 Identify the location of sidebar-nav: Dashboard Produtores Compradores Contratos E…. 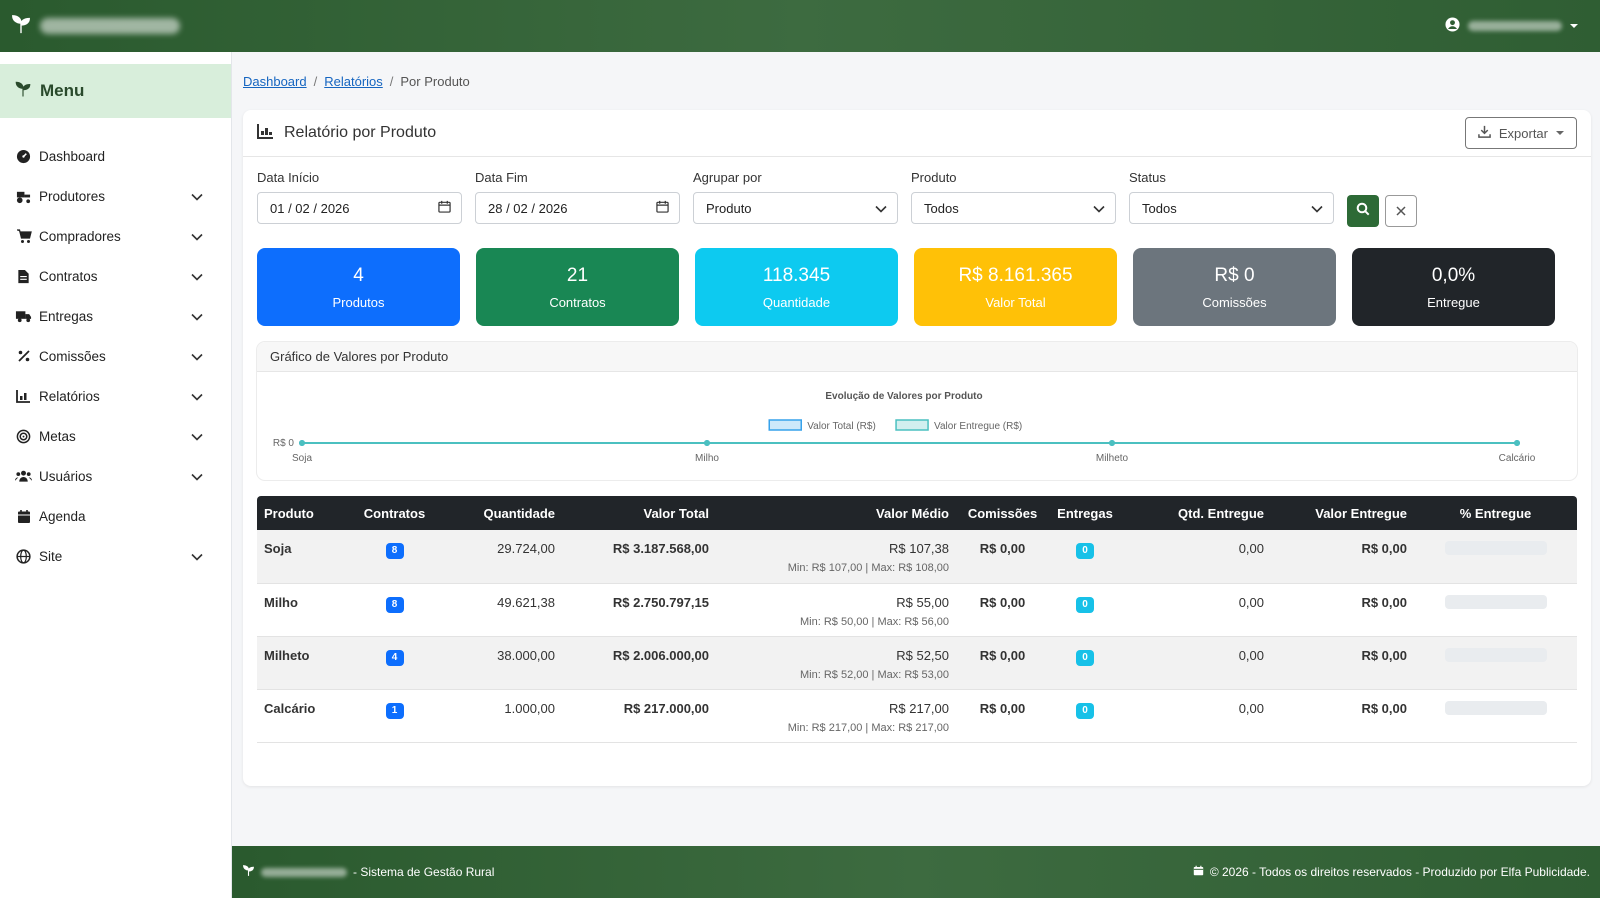
(115, 356).